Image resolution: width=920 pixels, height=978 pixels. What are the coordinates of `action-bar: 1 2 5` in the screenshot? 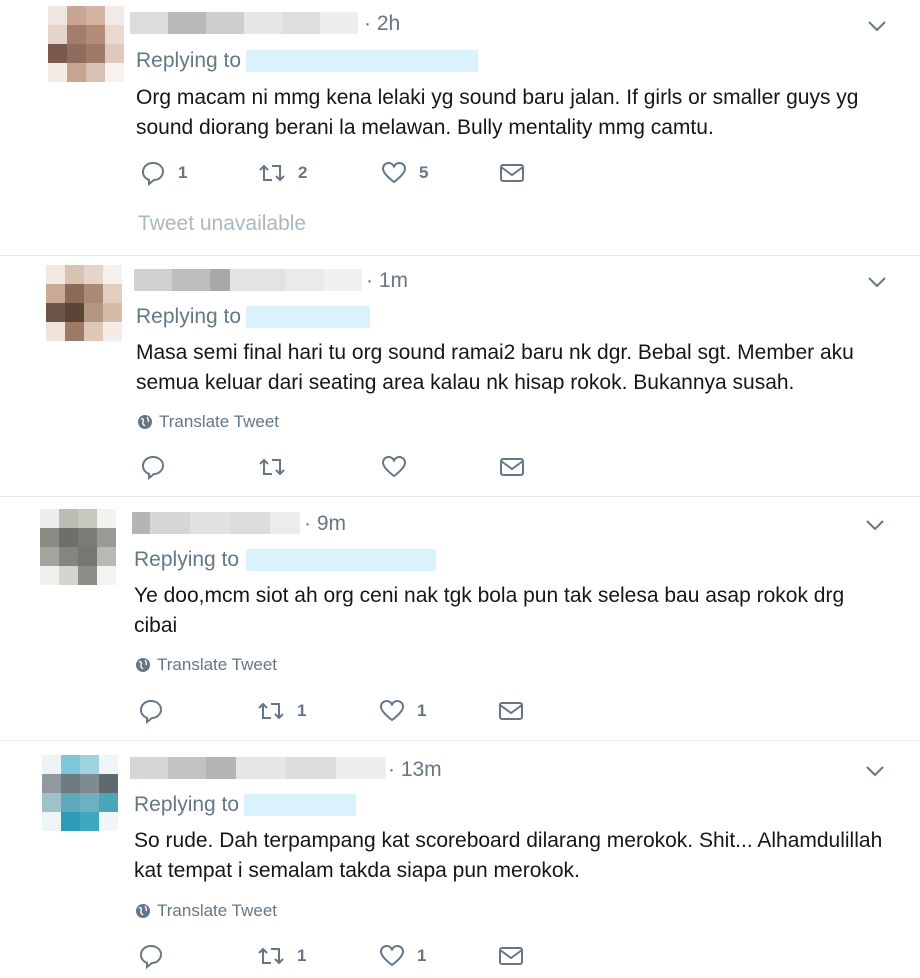 It's located at (460, 175).